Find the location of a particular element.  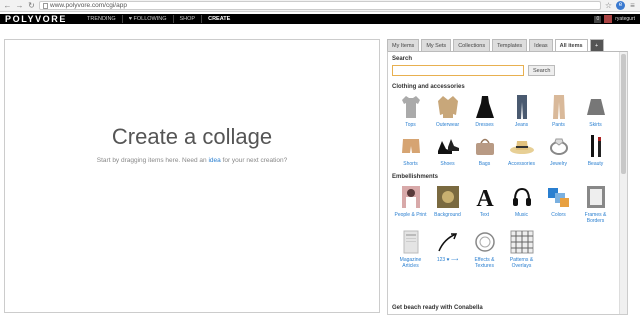

category-people-print: People & Print is located at coordinates (410, 203).